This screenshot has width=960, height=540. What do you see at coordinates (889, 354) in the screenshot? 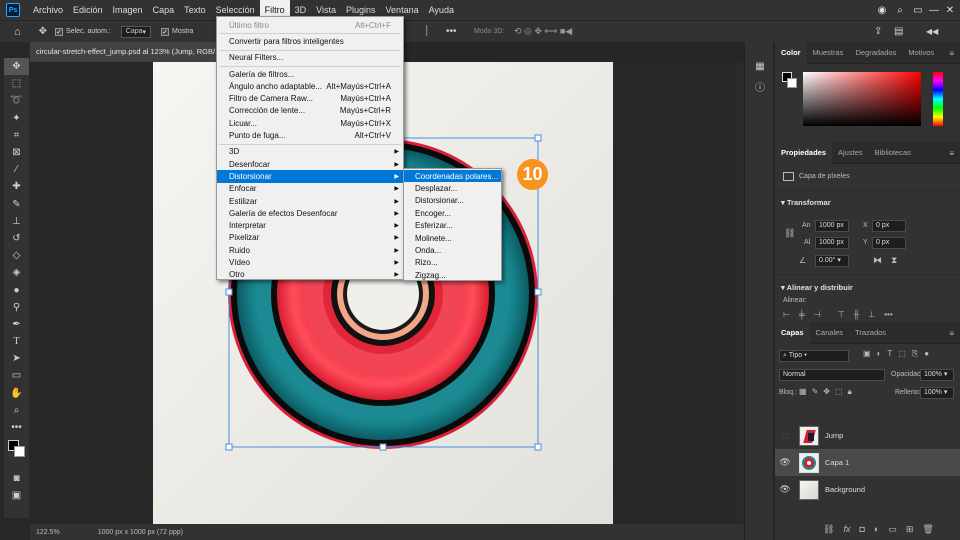
I see `type-filter-icon: T` at bounding box center [889, 354].